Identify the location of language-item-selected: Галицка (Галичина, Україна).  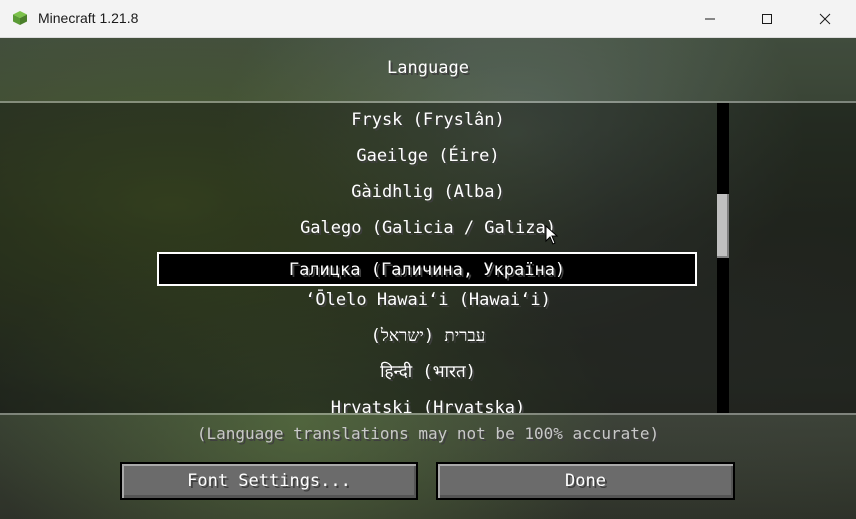
(427, 269).